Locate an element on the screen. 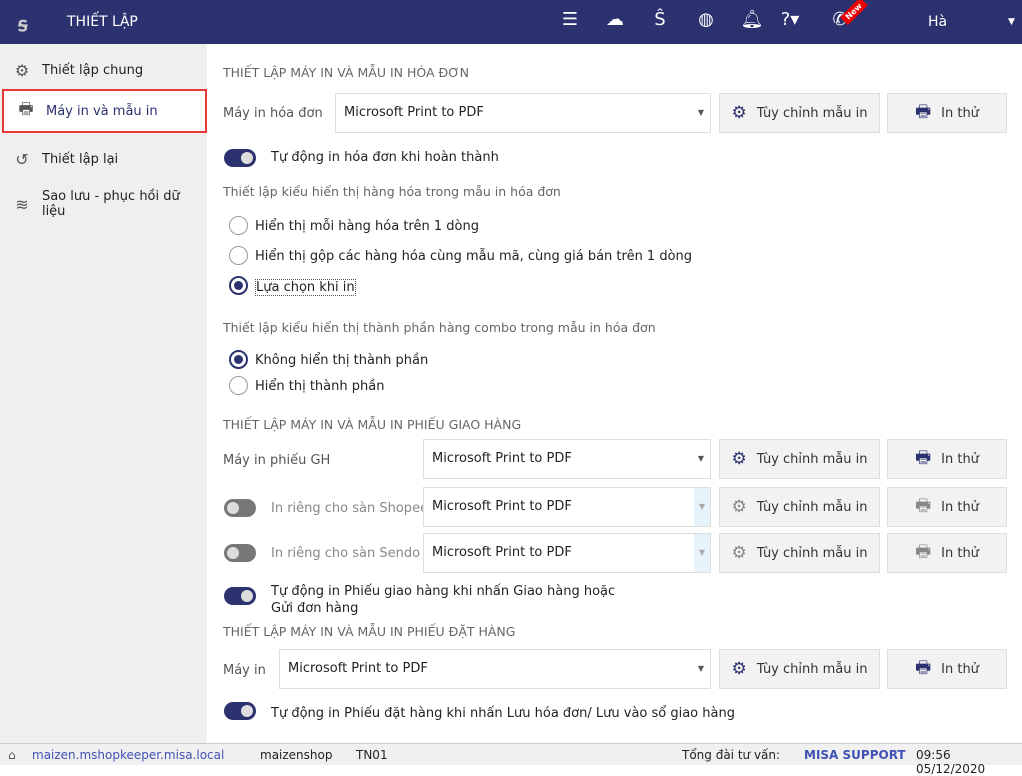 This screenshot has width=1022, height=776. display-option-label: Lựa chọn khi in is located at coordinates (305, 287).